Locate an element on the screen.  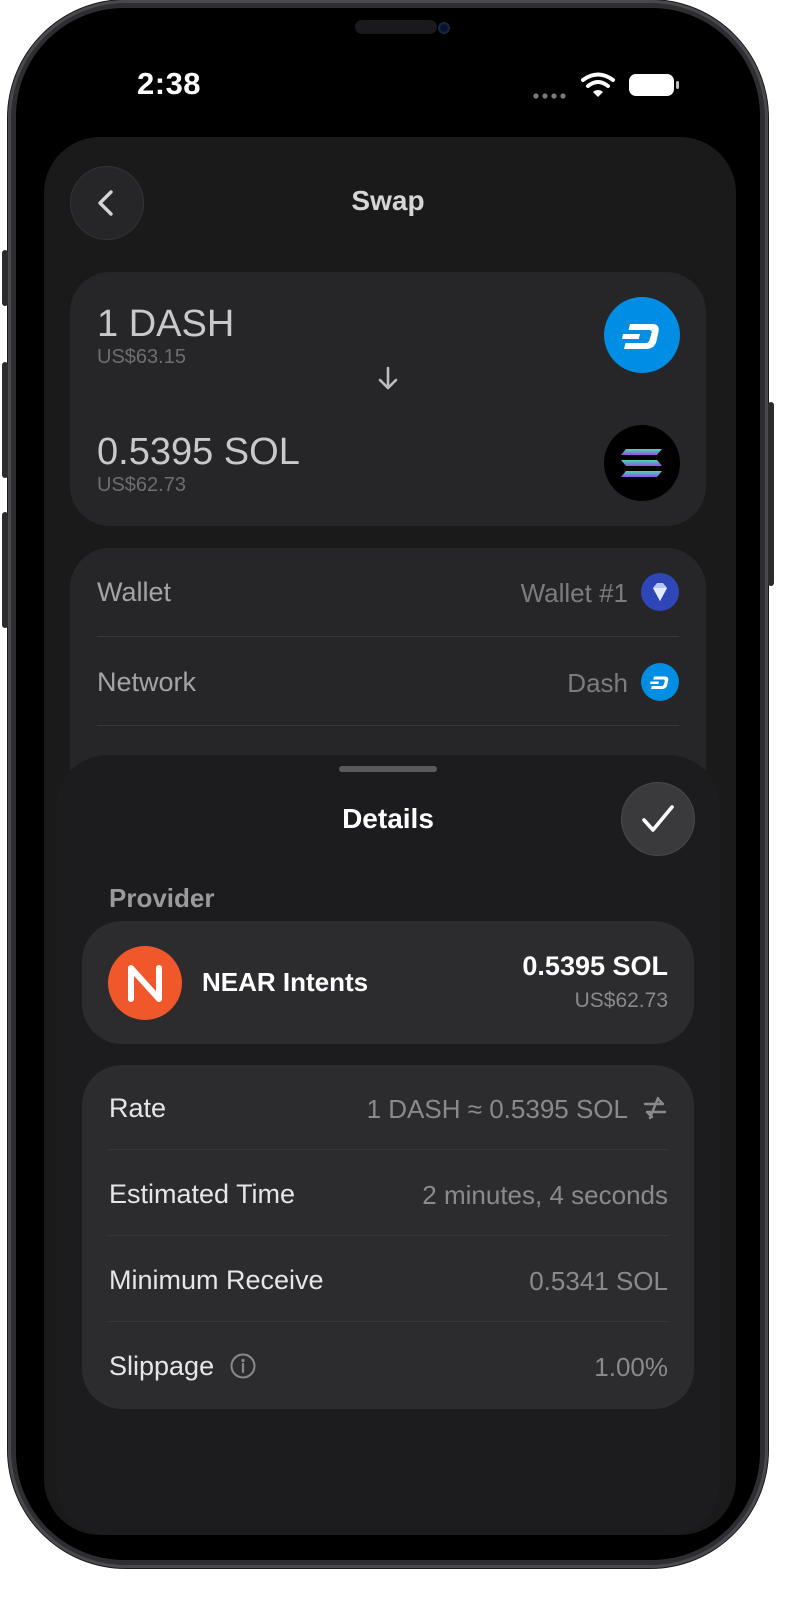
wallet-value: Wallet #1 is located at coordinates (529, 593).